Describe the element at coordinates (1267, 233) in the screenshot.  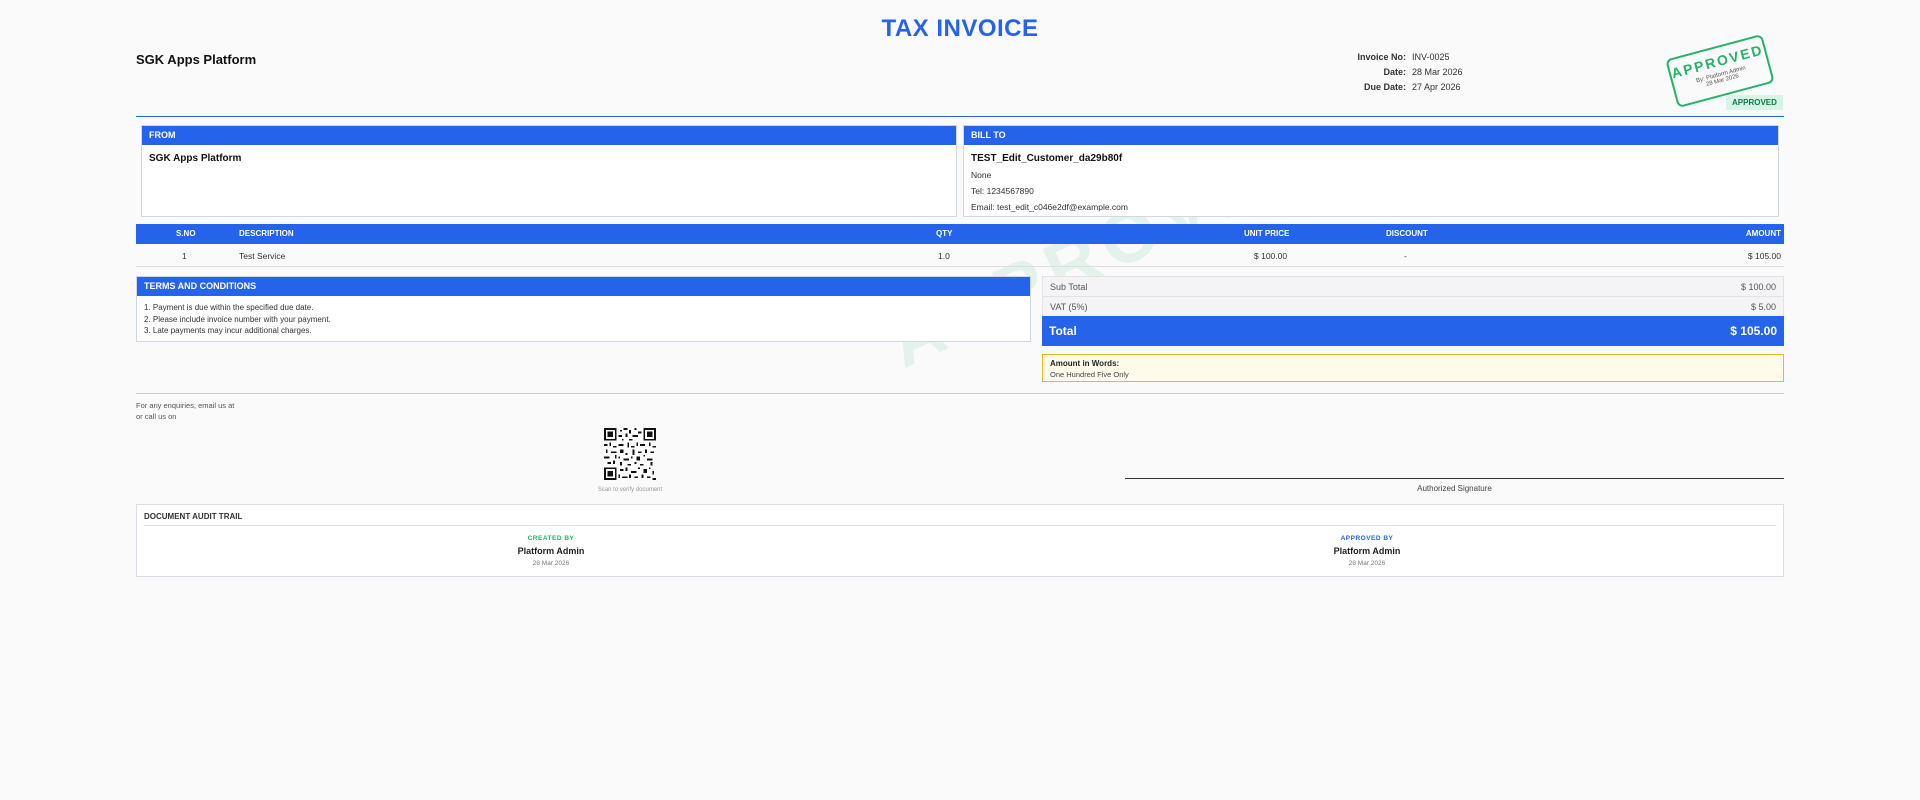
I see `col-unit-price: UNIT PRICE` at that location.